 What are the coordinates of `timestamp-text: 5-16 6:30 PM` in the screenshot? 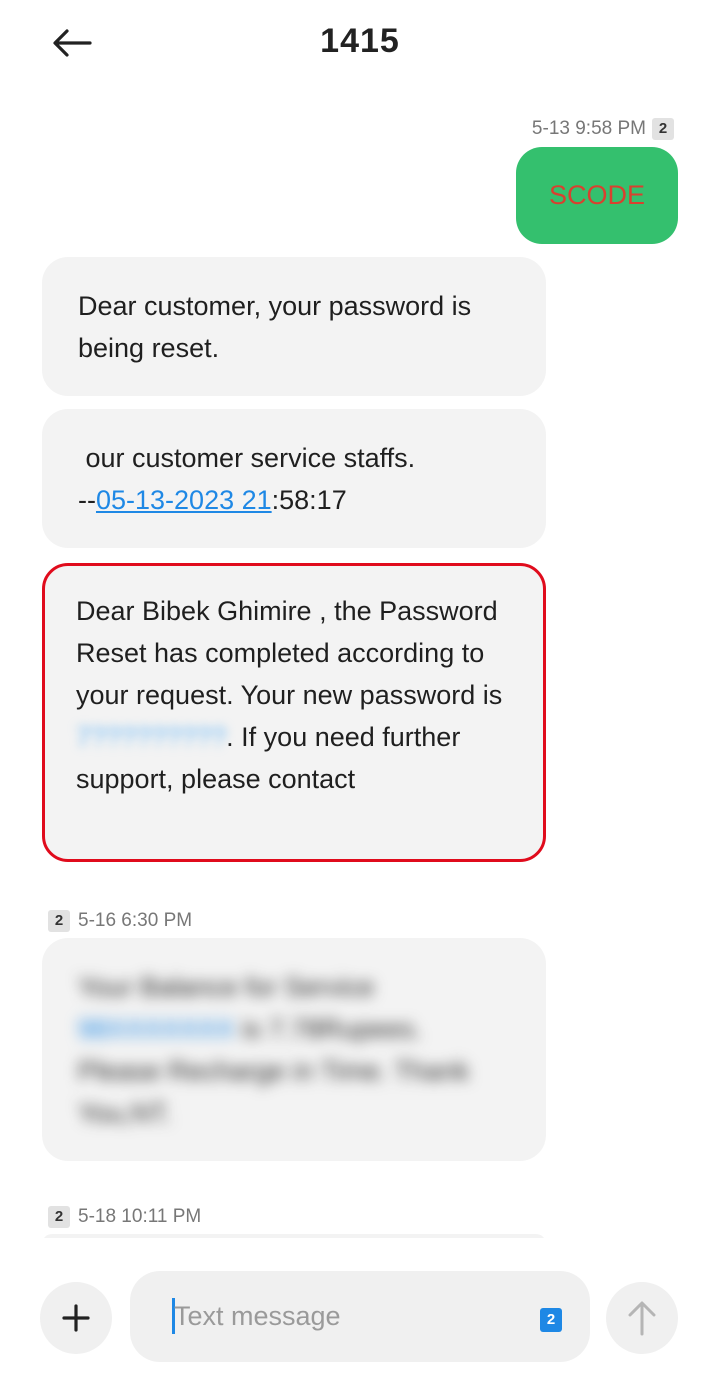 It's located at (135, 920).